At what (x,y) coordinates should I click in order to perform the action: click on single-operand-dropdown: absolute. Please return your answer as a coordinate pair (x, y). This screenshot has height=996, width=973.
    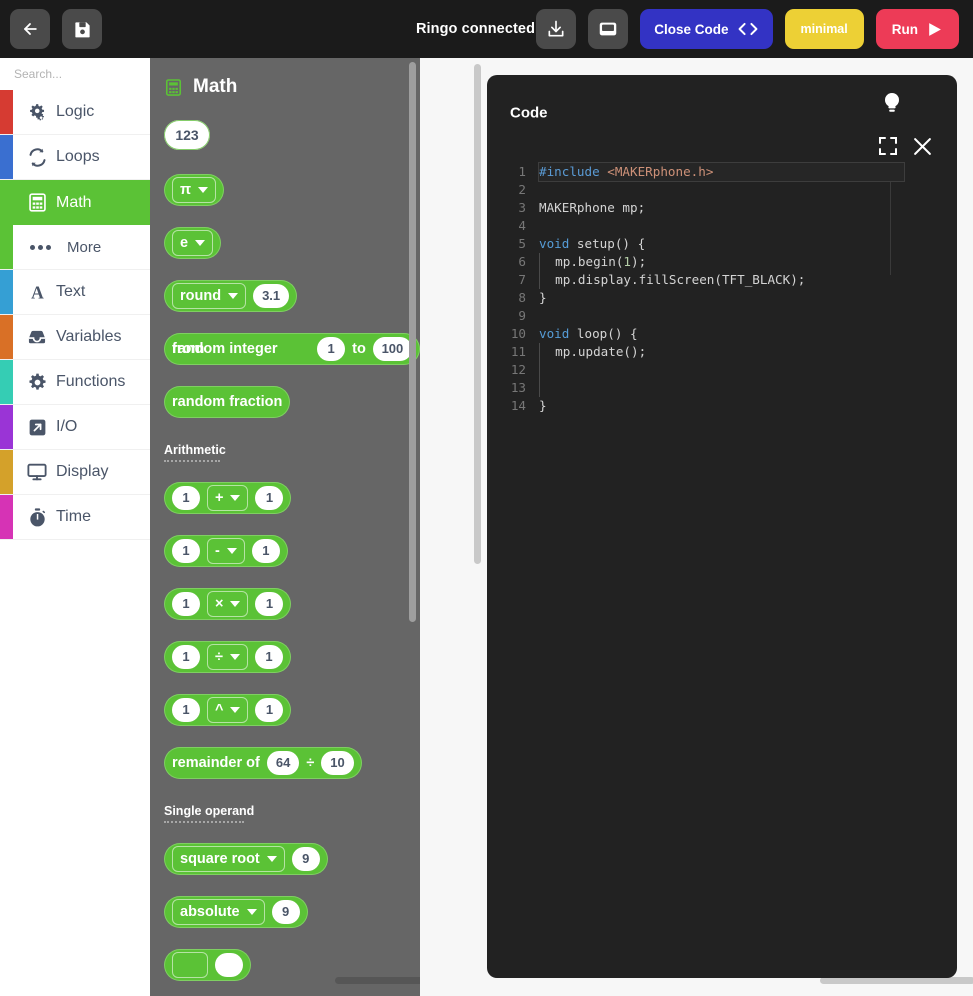
    Looking at the image, I should click on (218, 912).